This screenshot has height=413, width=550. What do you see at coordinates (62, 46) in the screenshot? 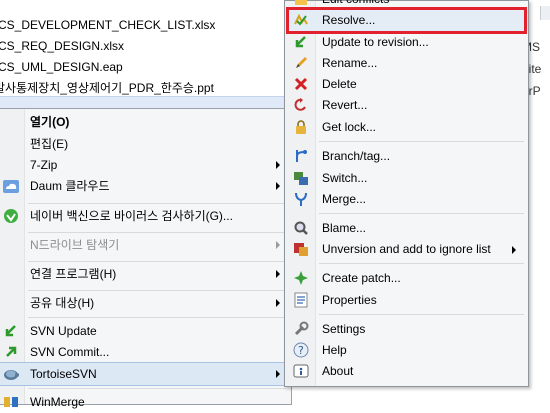
I see `file-row: CS_REQ_DESIGN.xlsx` at bounding box center [62, 46].